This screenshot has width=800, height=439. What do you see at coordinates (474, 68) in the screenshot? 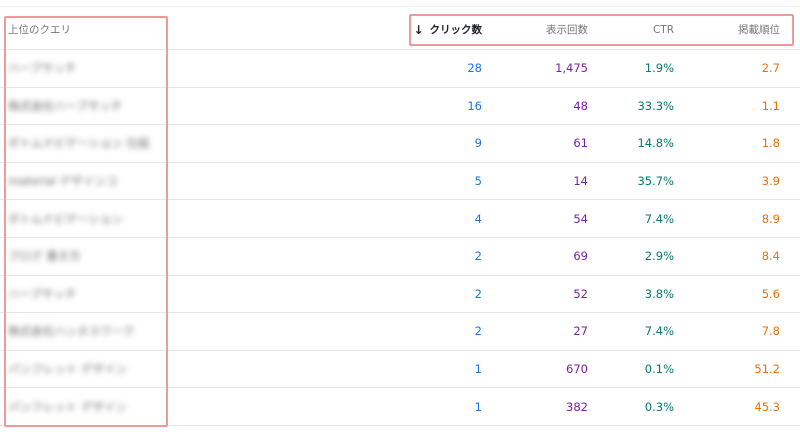
I see `clicks-value: 28` at bounding box center [474, 68].